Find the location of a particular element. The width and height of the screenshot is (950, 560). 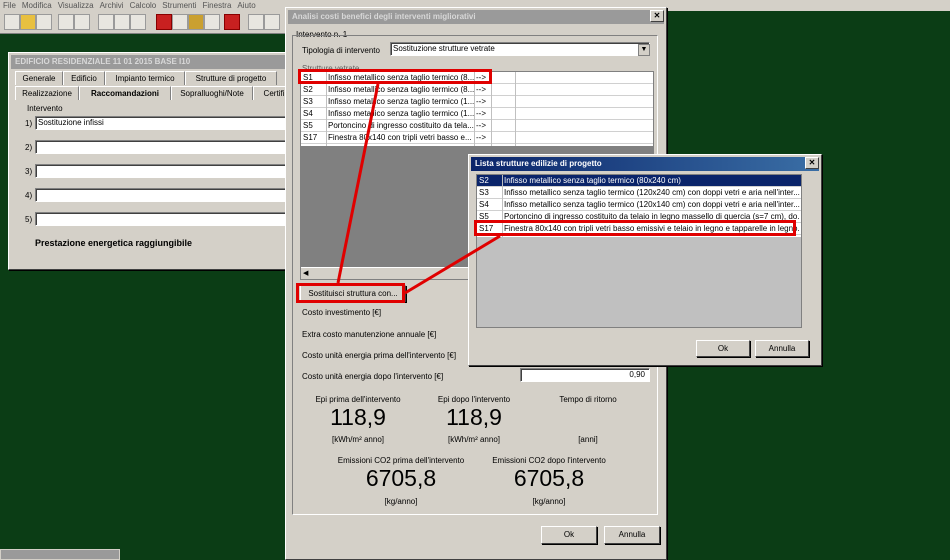

annotation-arrows is located at coordinates (418, 189).